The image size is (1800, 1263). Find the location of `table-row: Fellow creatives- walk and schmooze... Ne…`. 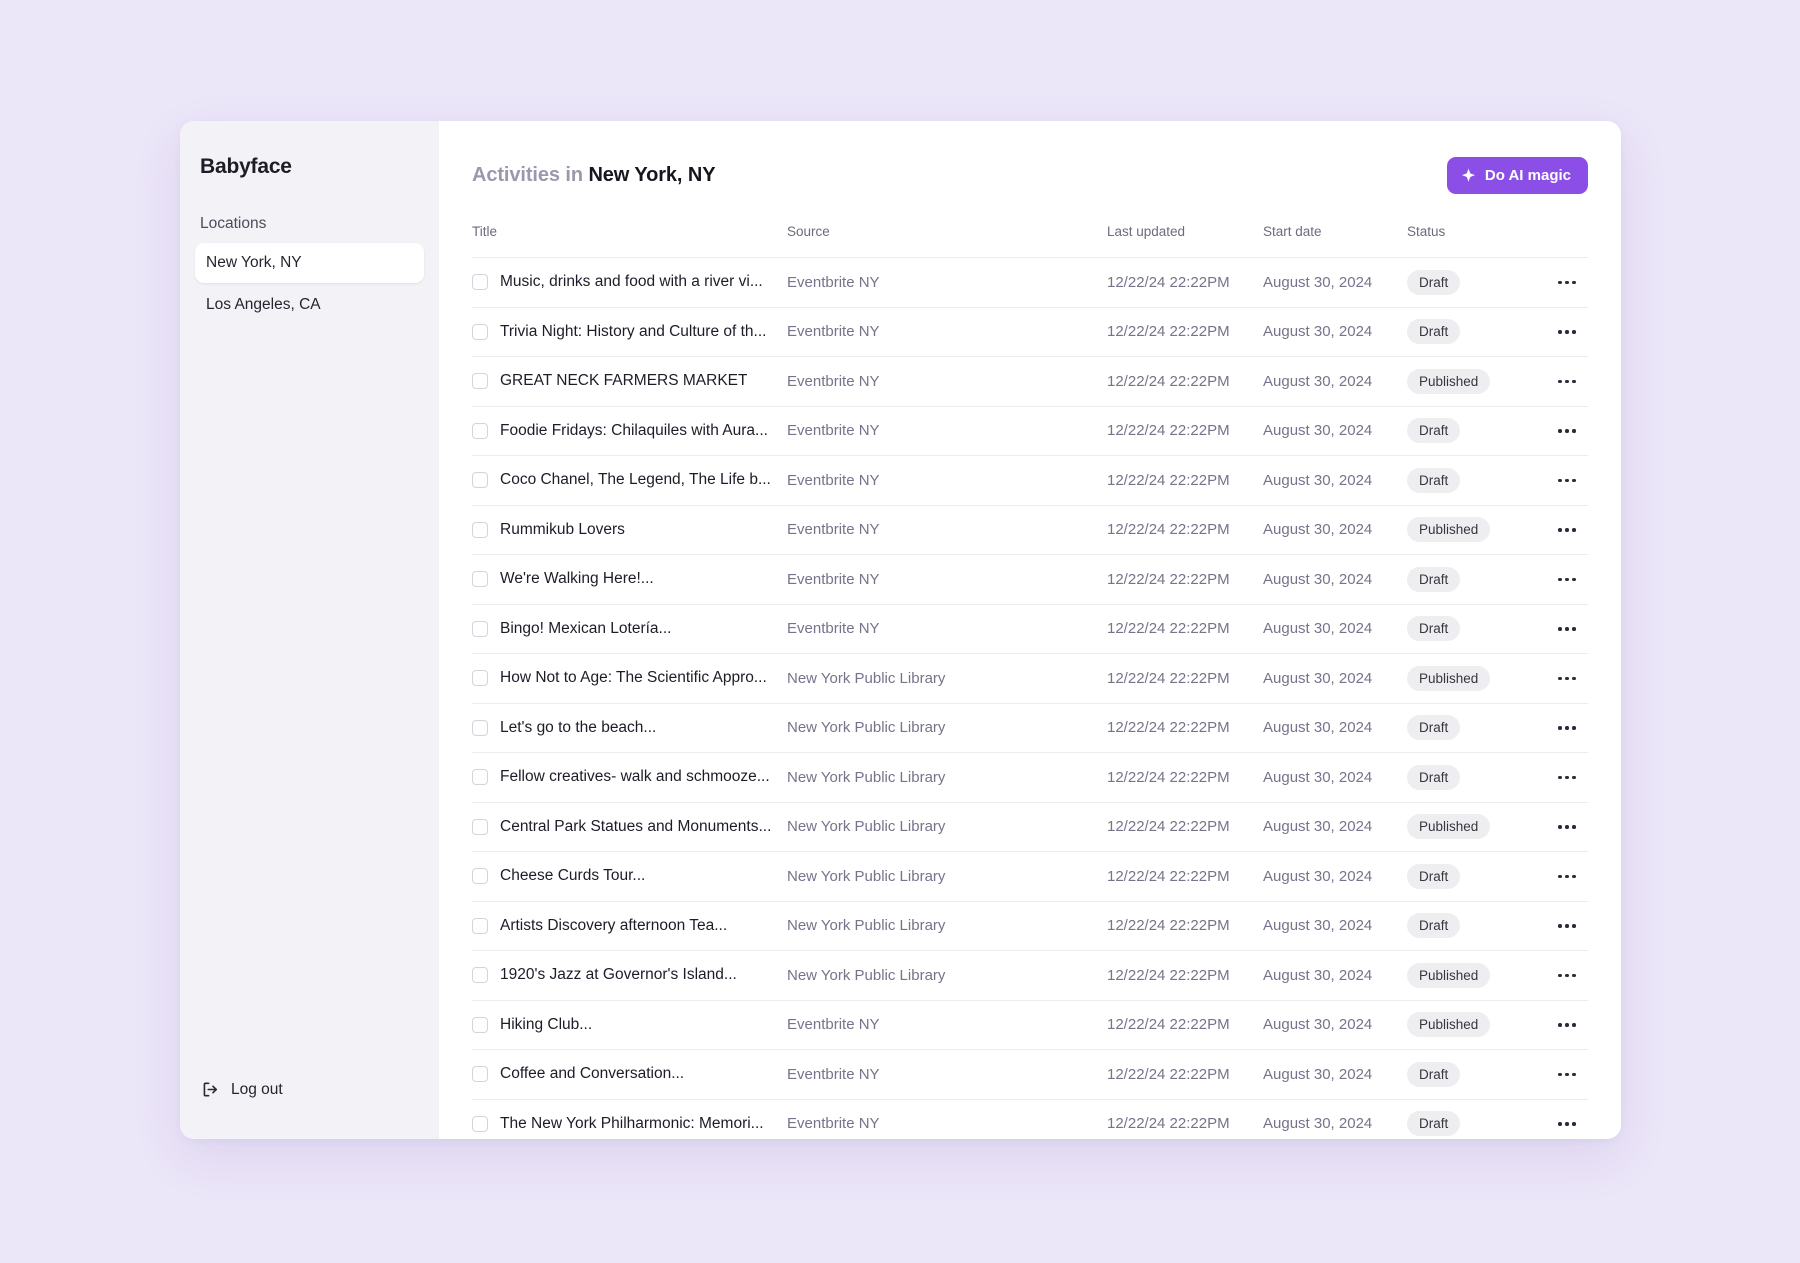

table-row: Fellow creatives- walk and schmooze... Ne… is located at coordinates (1030, 778).